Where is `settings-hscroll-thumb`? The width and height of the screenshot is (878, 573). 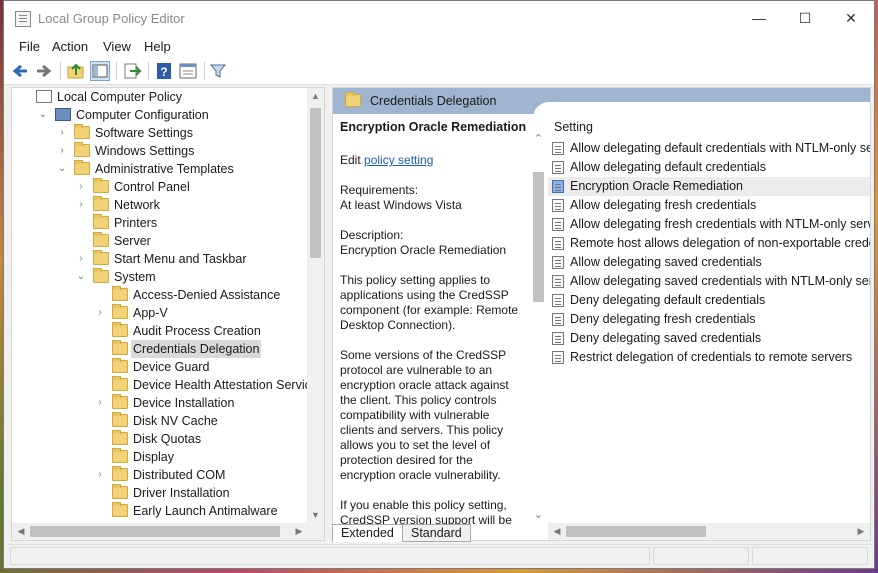 settings-hscroll-thumb is located at coordinates (636, 531).